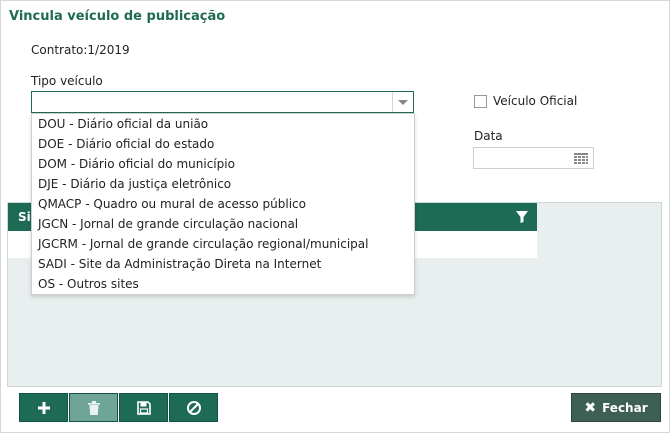 This screenshot has height=433, width=670. Describe the element at coordinates (402, 102) in the screenshot. I see `chevron-down-icon` at that location.